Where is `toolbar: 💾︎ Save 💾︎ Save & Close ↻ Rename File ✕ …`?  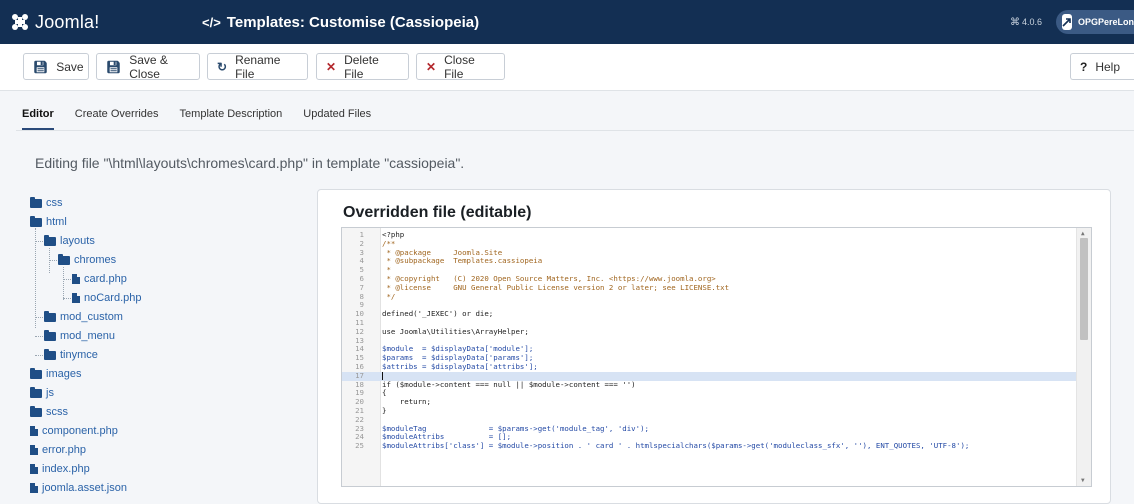 toolbar: 💾︎ Save 💾︎ Save & Close ↻ Rename File ✕ … is located at coordinates (567, 67).